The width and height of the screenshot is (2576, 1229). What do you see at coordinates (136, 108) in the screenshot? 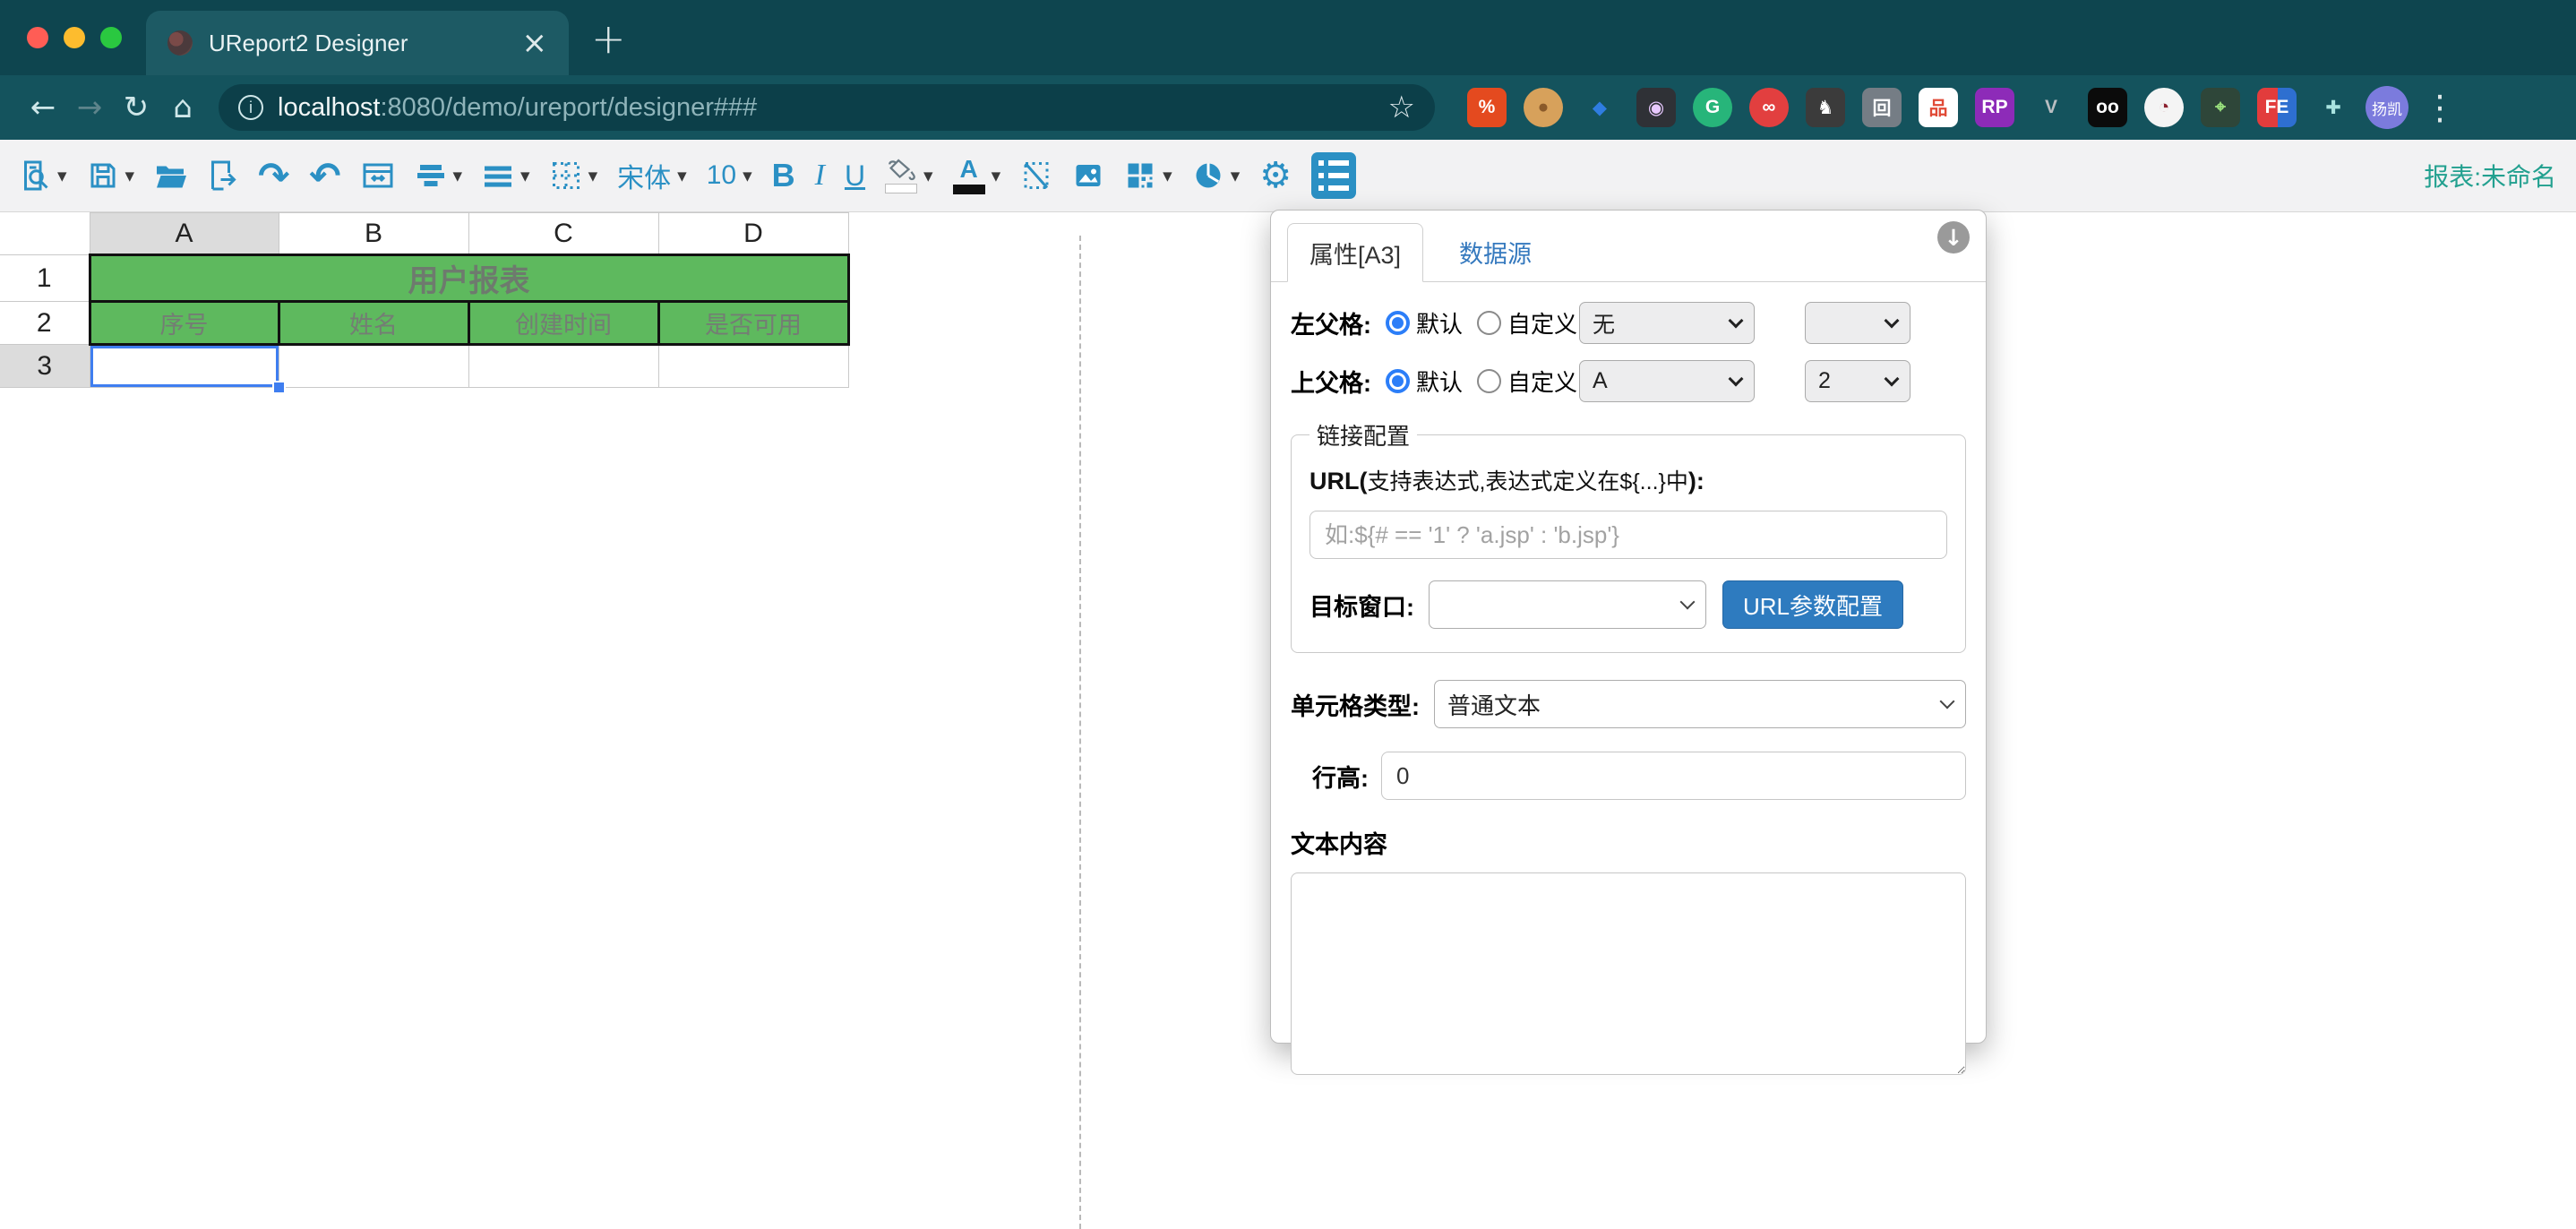
I see `reload-icon: ↻` at bounding box center [136, 108].